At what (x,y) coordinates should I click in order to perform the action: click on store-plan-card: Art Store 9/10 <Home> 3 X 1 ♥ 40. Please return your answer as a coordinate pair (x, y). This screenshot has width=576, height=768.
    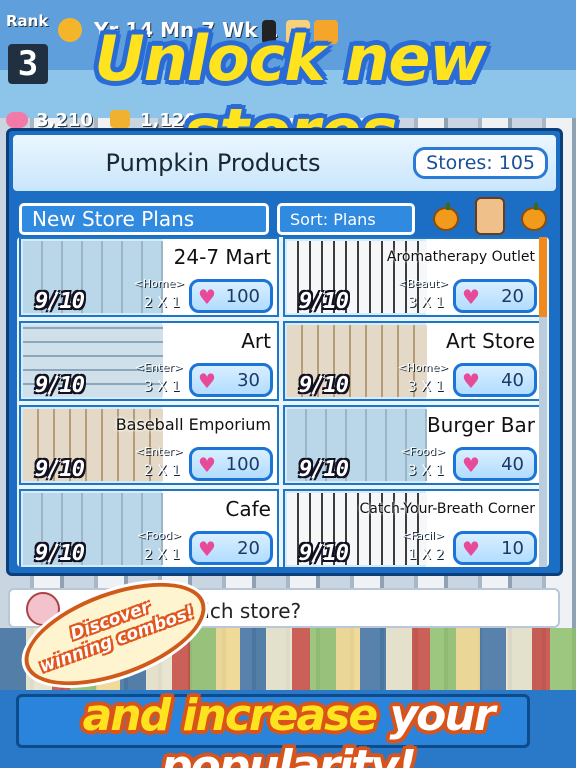
    Looking at the image, I should click on (413, 361).